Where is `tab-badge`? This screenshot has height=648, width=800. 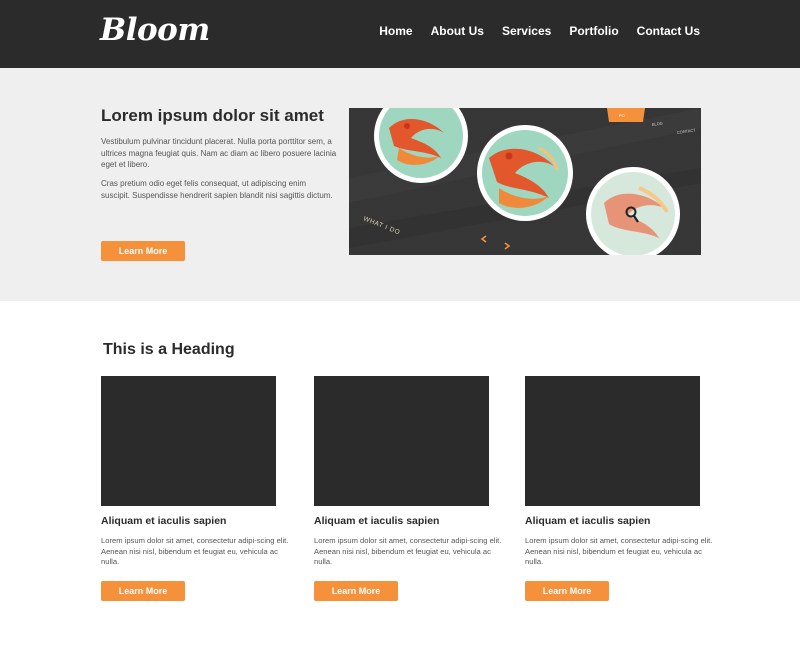
tab-badge is located at coordinates (626, 115).